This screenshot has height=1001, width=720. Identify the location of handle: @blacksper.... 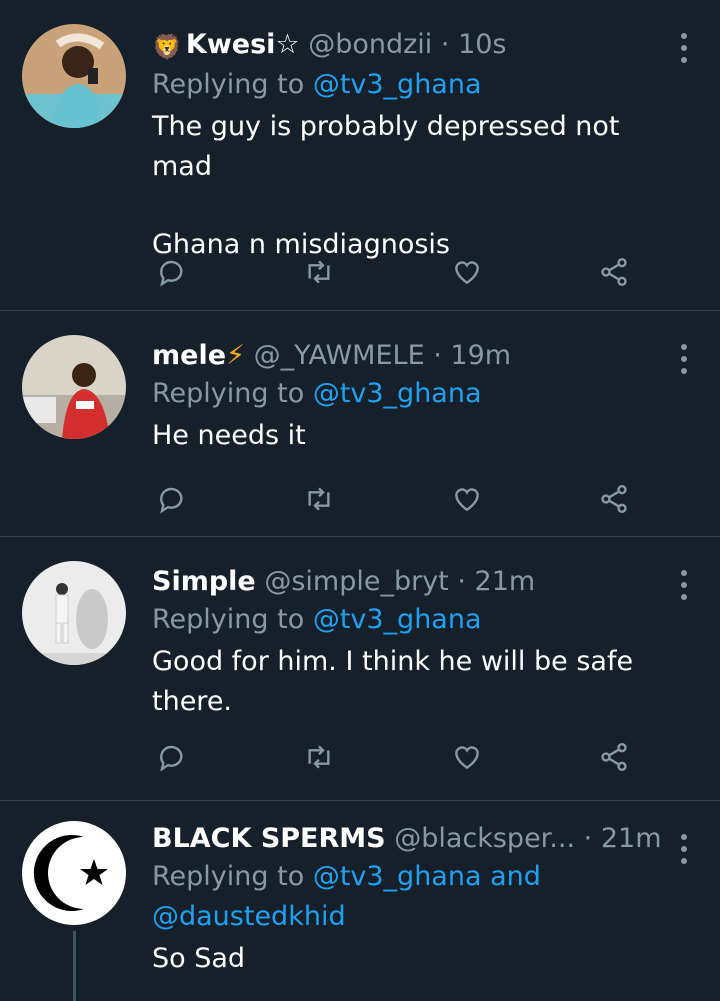
(484, 838).